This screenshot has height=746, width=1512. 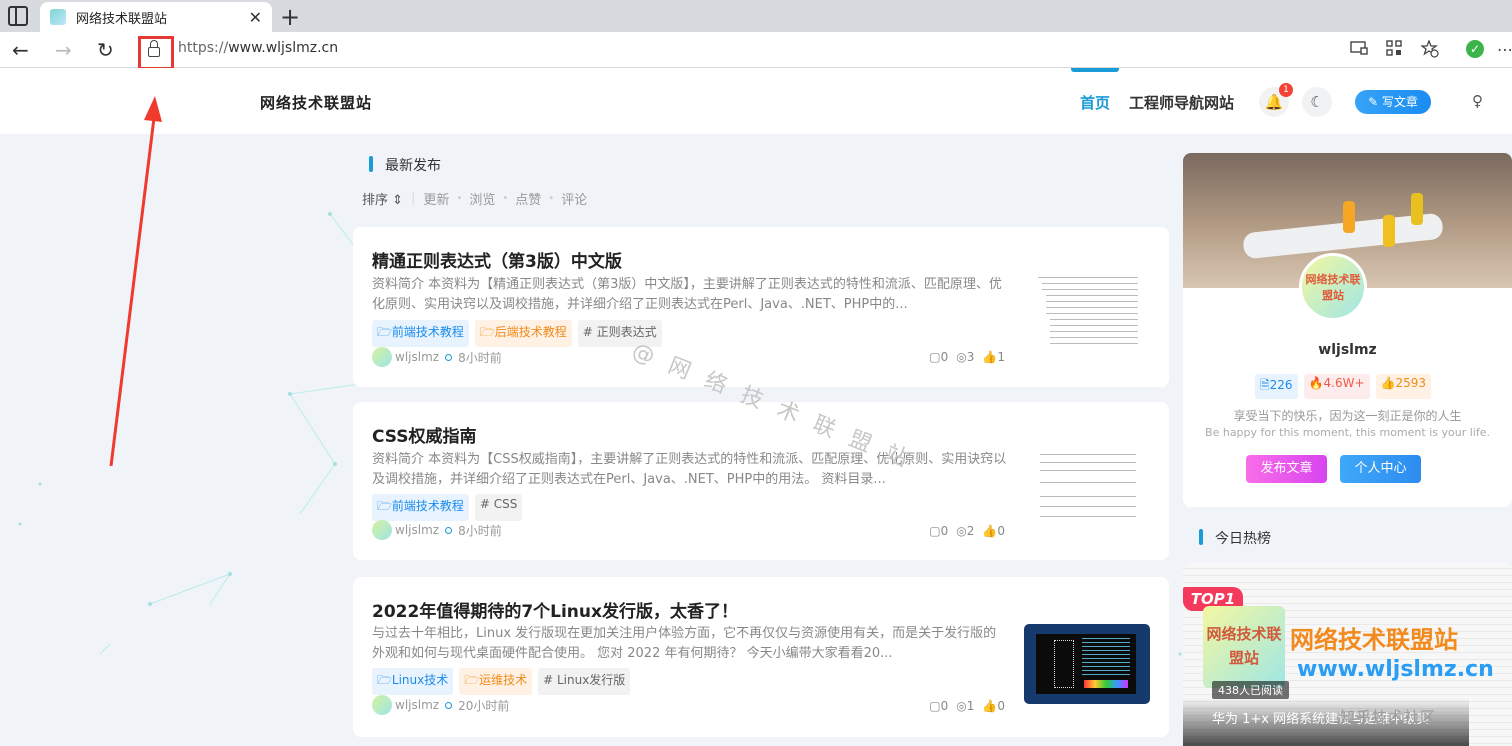 I want to click on tag-category: 🗁运维技术, so click(x=496, y=681).